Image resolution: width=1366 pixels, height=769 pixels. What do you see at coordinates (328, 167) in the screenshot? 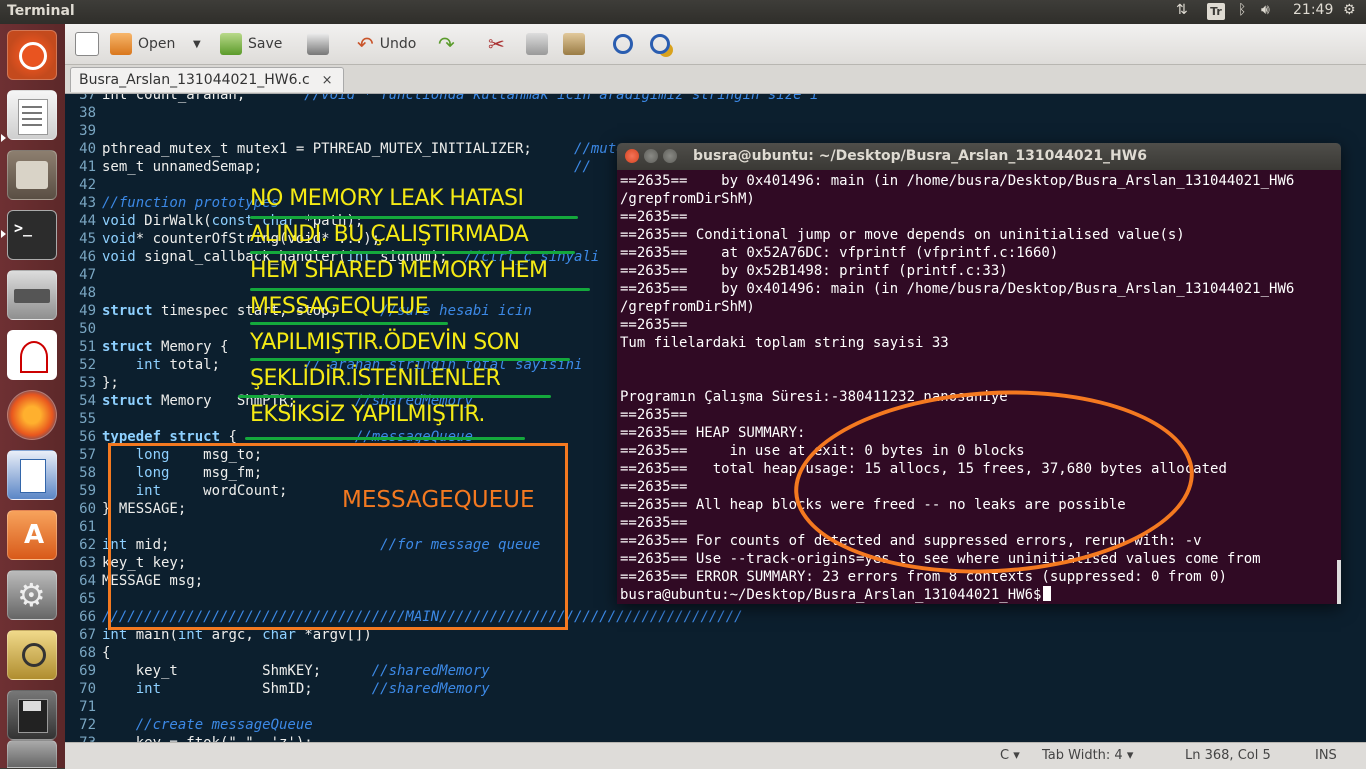
I see `code-line: 41 sem_t unnamedSemap; //` at bounding box center [328, 167].